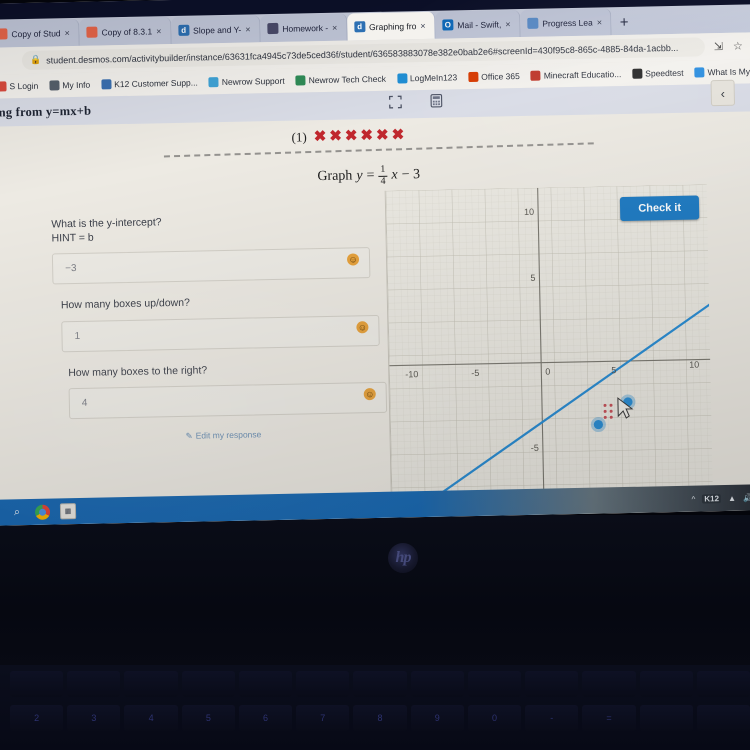 This screenshot has height=750, width=750. I want to click on key: 6, so click(265, 718).